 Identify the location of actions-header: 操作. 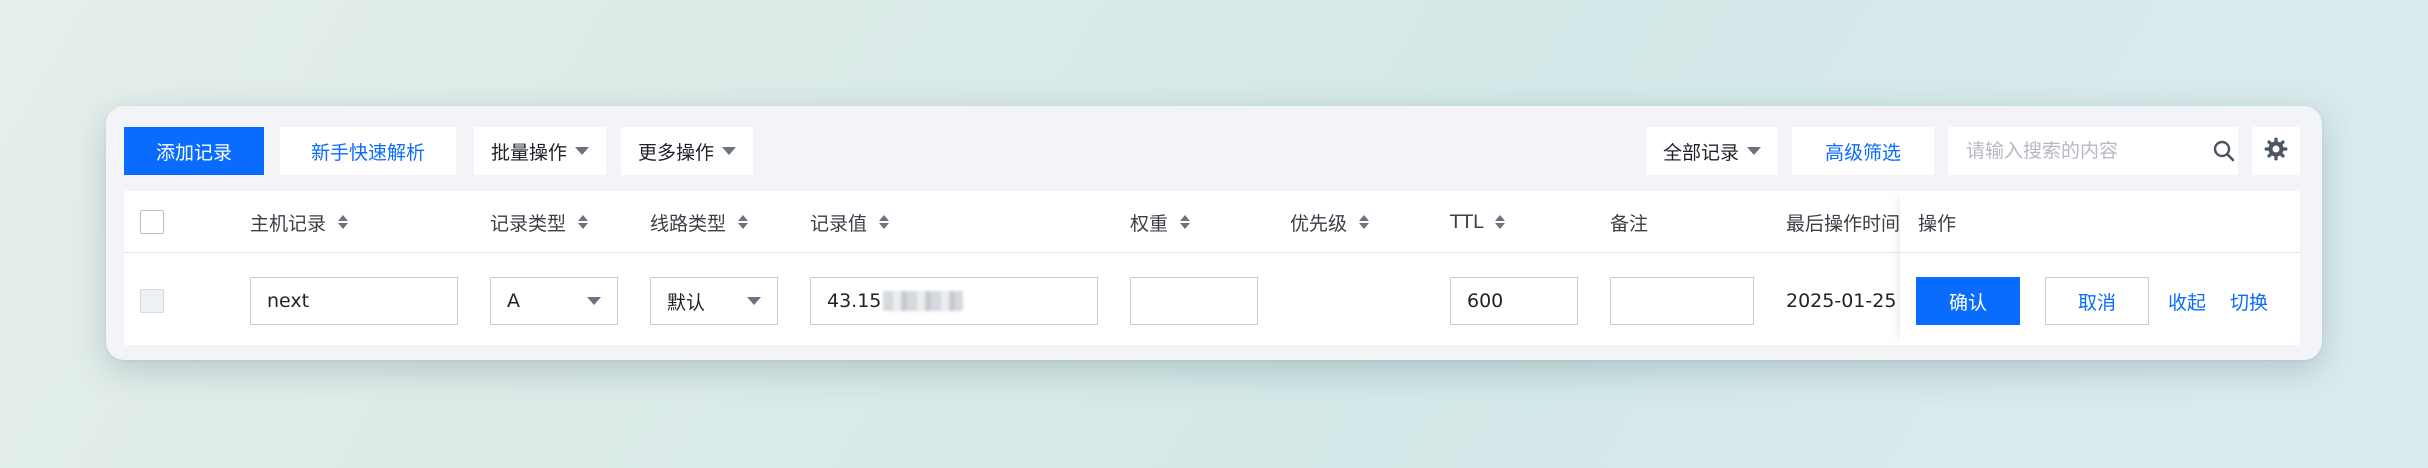
(2100, 222).